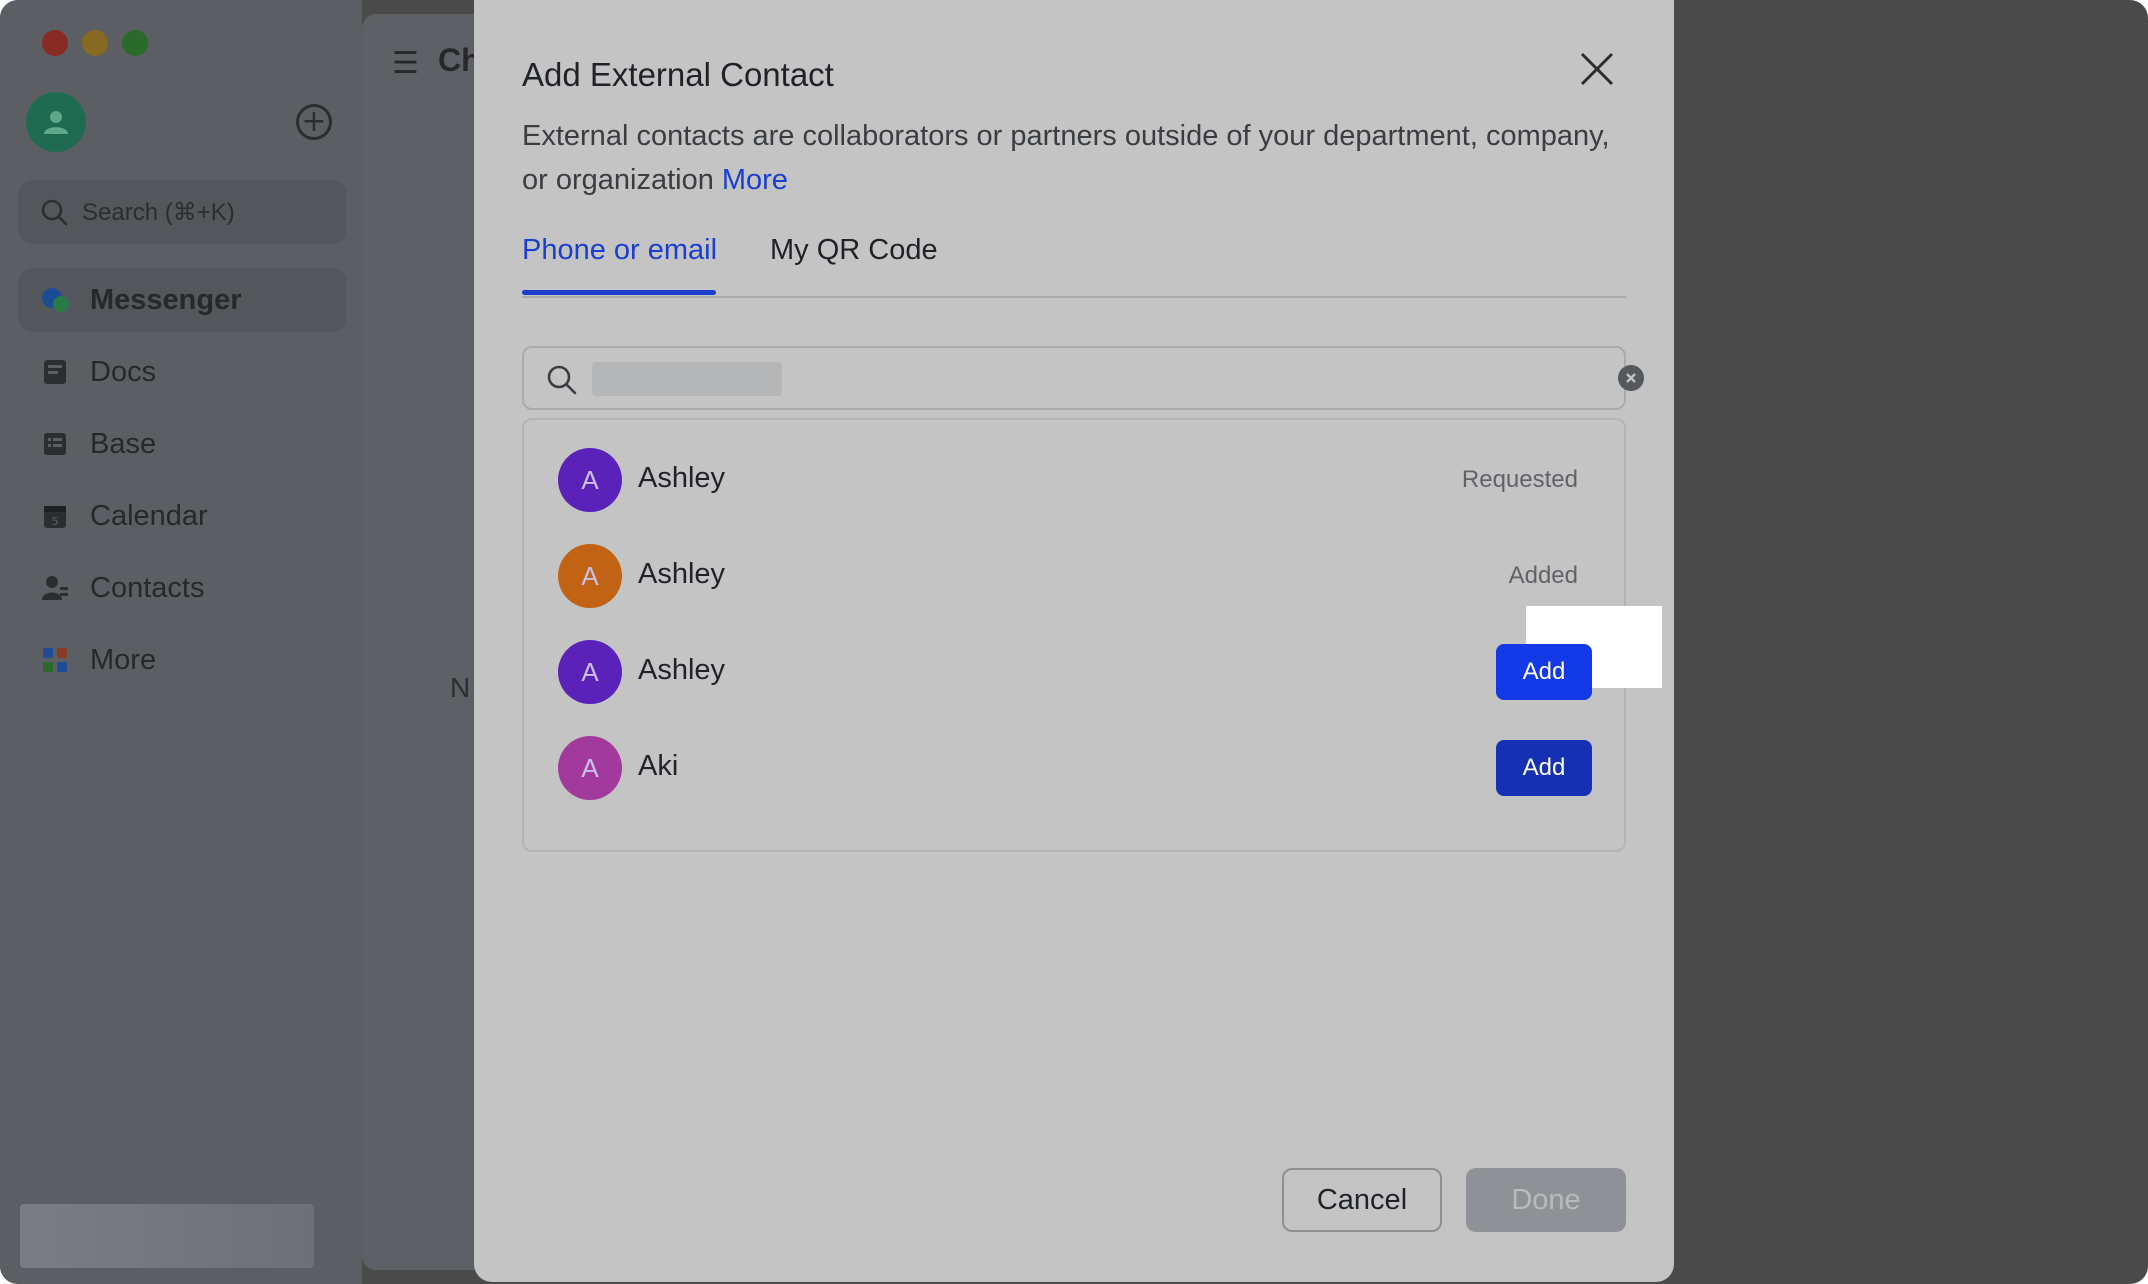  I want to click on avatar, so click(56, 122).